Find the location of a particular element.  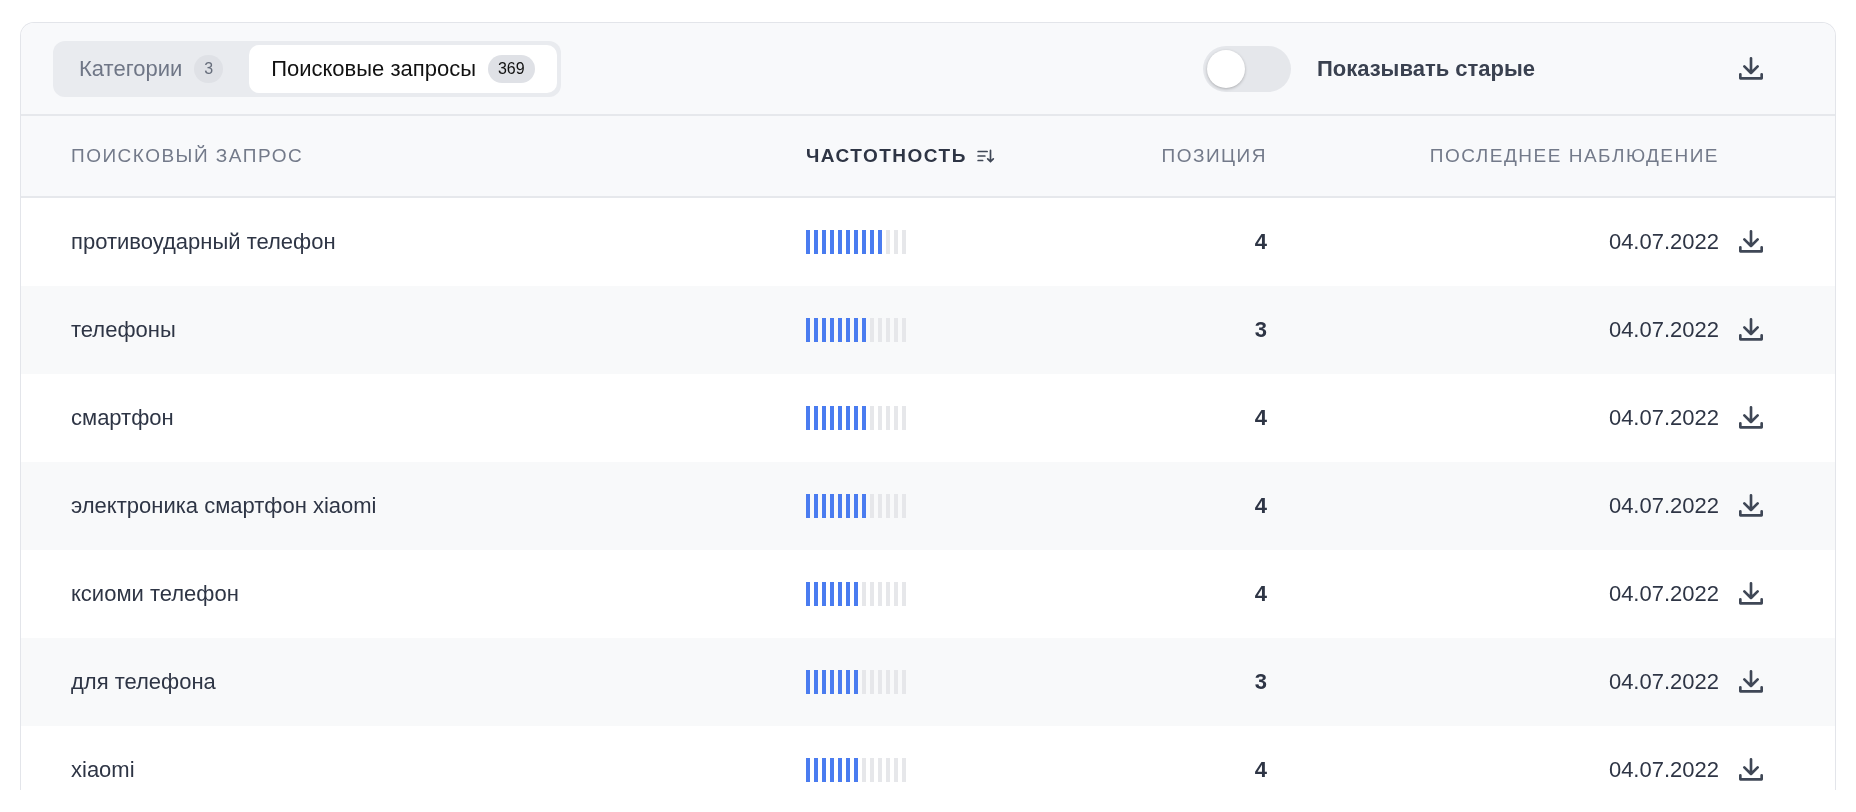

tab: Категории 3 is located at coordinates (151, 68).